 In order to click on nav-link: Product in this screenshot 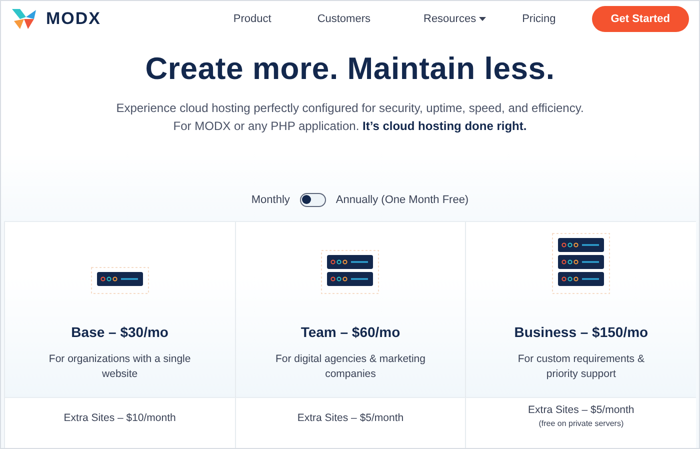, I will do `click(257, 19)`.